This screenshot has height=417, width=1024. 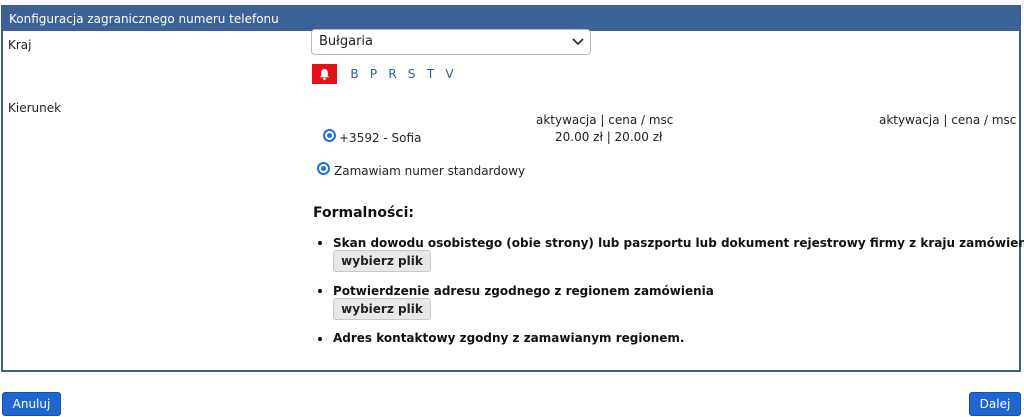 What do you see at coordinates (451, 42) in the screenshot?
I see `country-select: Bułgaria` at bounding box center [451, 42].